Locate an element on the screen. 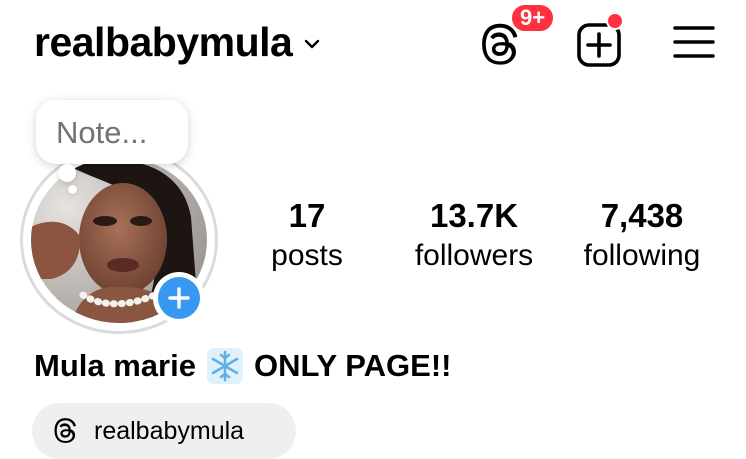  chevron-down-icon is located at coordinates (312, 44).